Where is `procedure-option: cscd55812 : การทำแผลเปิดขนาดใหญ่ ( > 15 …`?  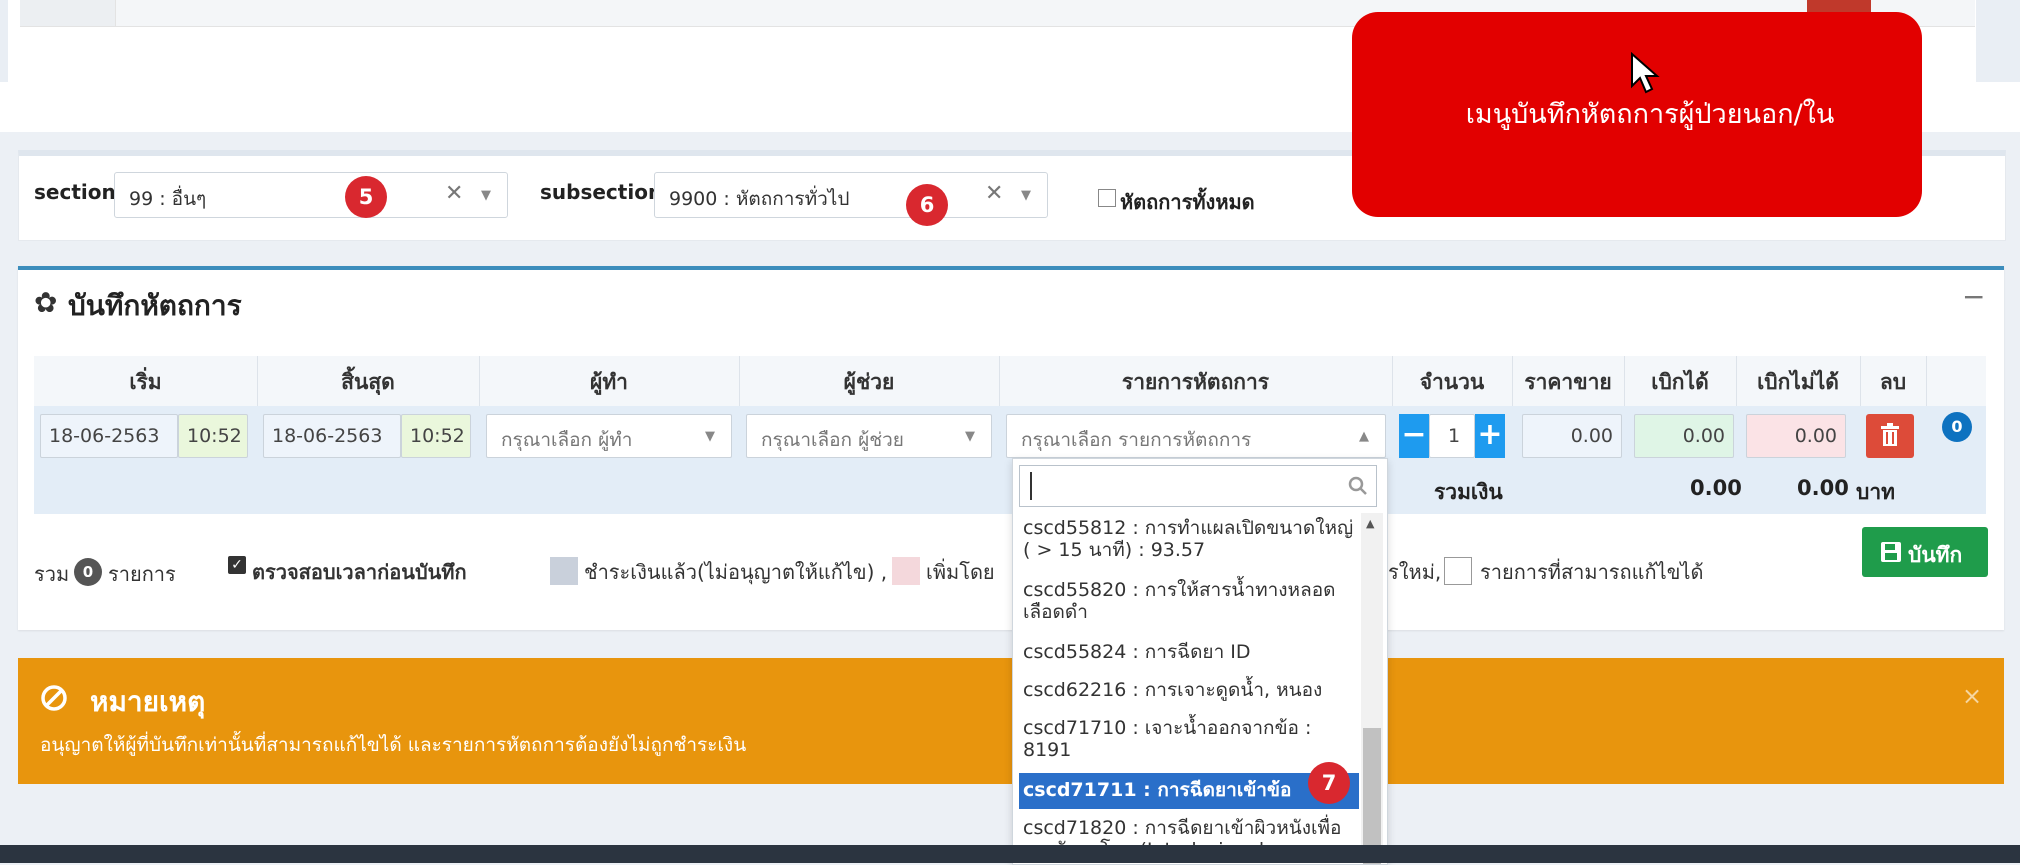 procedure-option: cscd55812 : การทำแผลเปิดขนาดใหญ่ ( > 15 … is located at coordinates (1193, 542).